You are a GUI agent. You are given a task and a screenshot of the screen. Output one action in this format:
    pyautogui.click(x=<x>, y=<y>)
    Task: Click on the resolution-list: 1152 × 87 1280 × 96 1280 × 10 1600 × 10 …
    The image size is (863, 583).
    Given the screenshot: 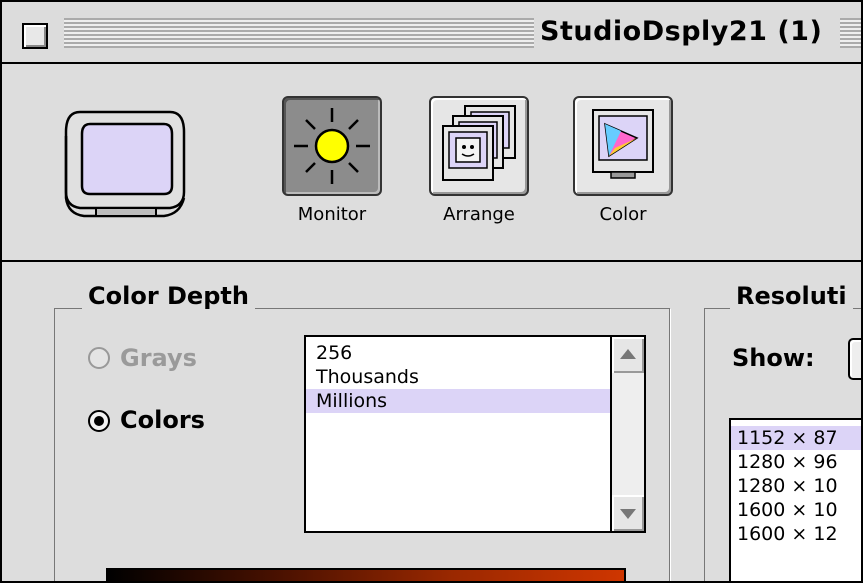 What is the action you would take?
    pyautogui.click(x=795, y=499)
    